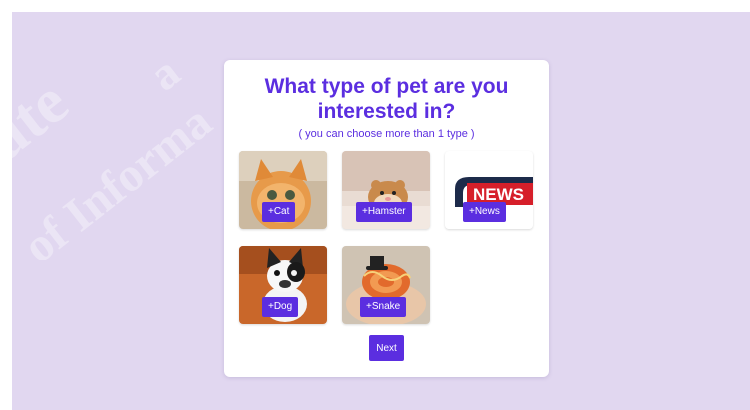 The width and height of the screenshot is (750, 410). I want to click on page-title: What type of pet are you interested in?, so click(386, 99).